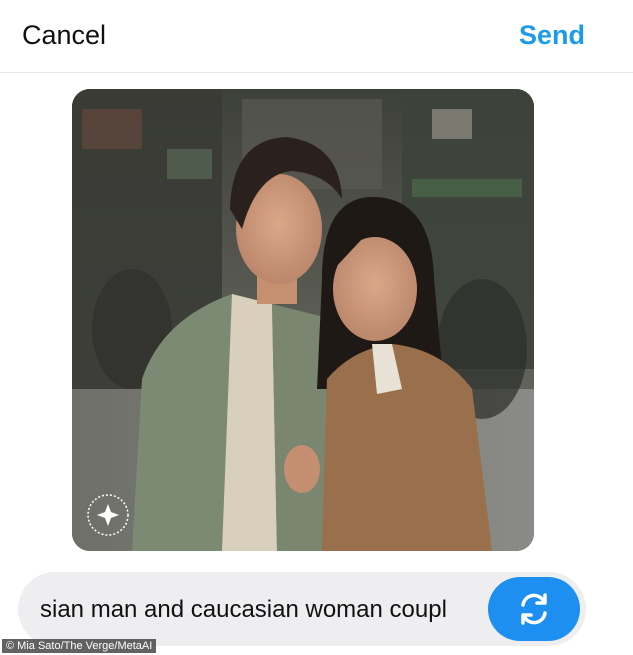  What do you see at coordinates (316, 36) in the screenshot?
I see `header-bar: Cancel Send` at bounding box center [316, 36].